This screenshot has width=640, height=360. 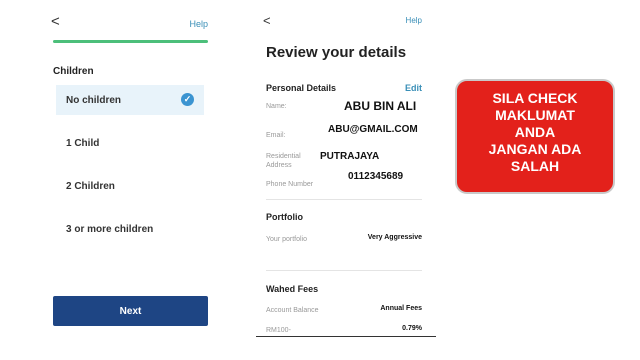 What do you see at coordinates (535, 98) in the screenshot?
I see `banner-line: SILA CHECK` at bounding box center [535, 98].